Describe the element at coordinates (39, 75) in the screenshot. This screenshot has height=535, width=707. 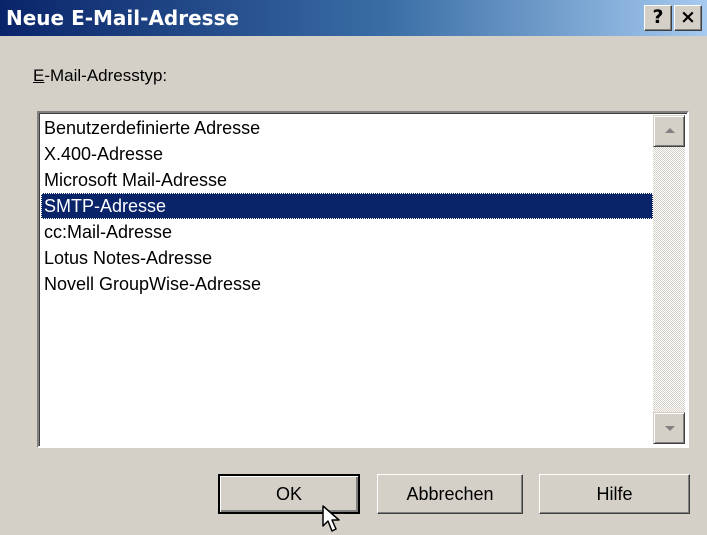
I see `label-accelerator: E` at that location.